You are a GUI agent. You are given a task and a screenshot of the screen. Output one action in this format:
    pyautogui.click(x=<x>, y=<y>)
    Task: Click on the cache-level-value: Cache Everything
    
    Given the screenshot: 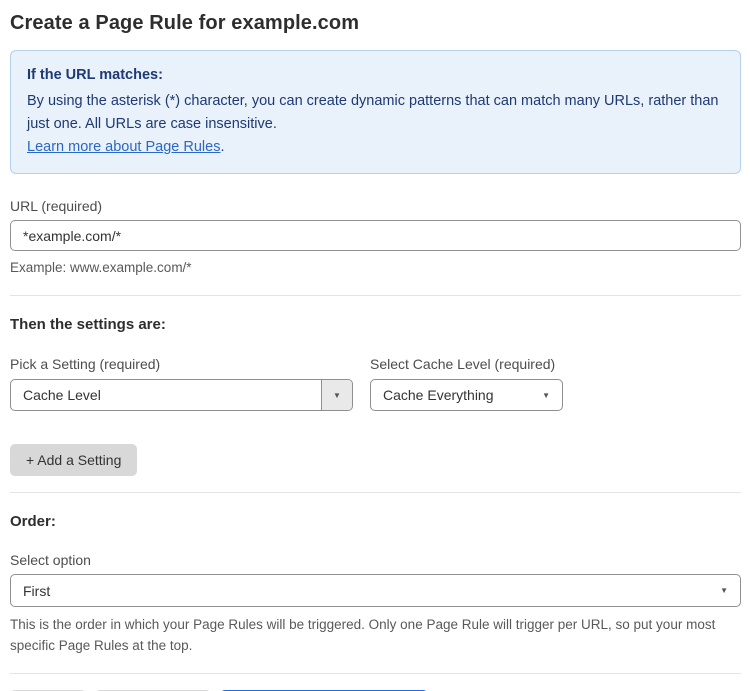 What is the action you would take?
    pyautogui.click(x=438, y=395)
    